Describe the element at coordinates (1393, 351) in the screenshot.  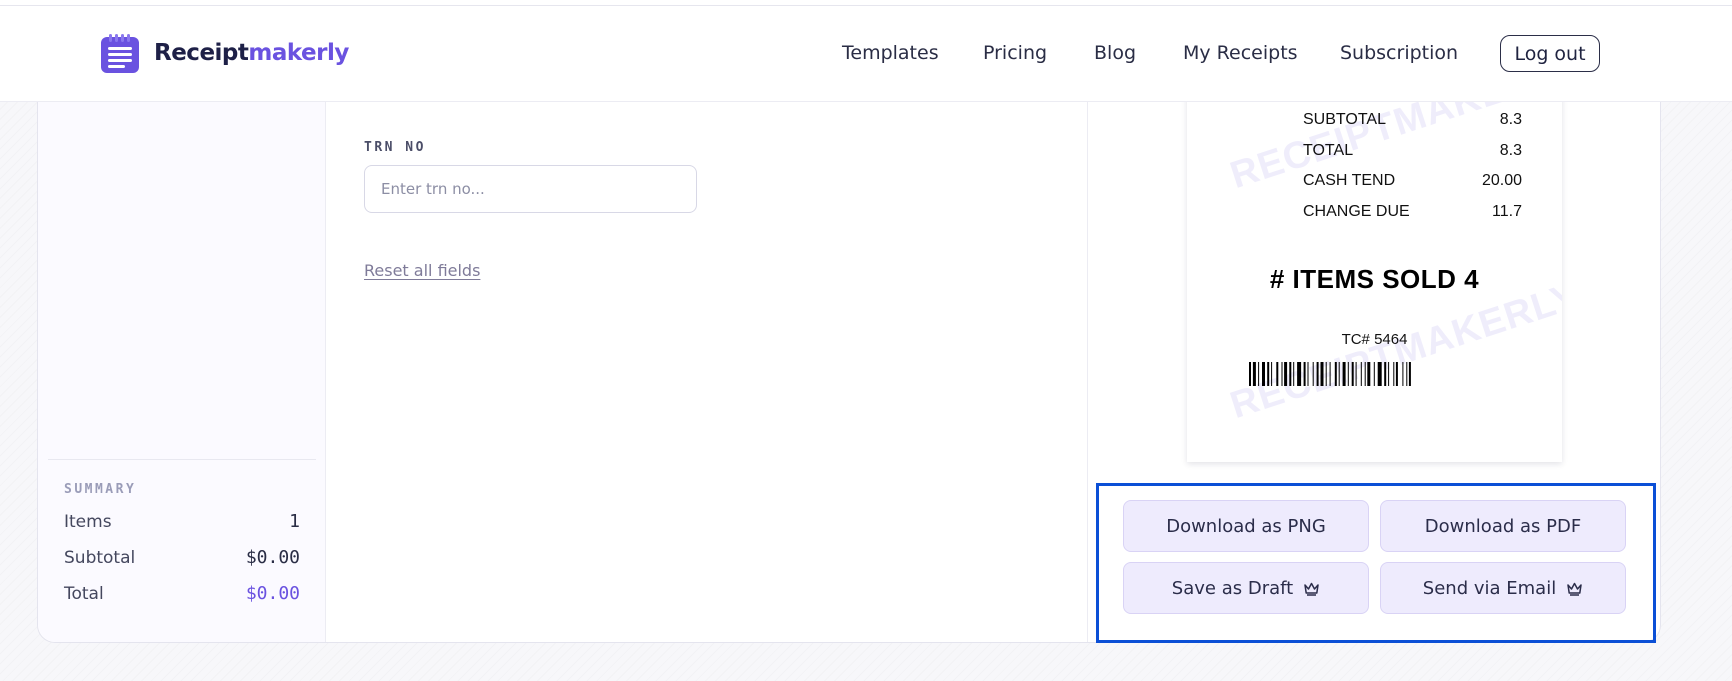
I see `watermark: RECEIPTMAKERLY` at that location.